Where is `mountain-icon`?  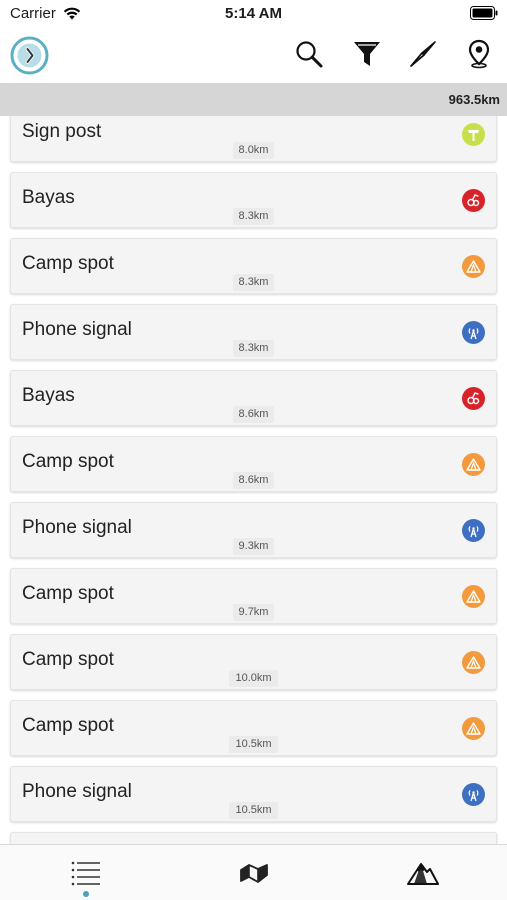 mountain-icon is located at coordinates (423, 874).